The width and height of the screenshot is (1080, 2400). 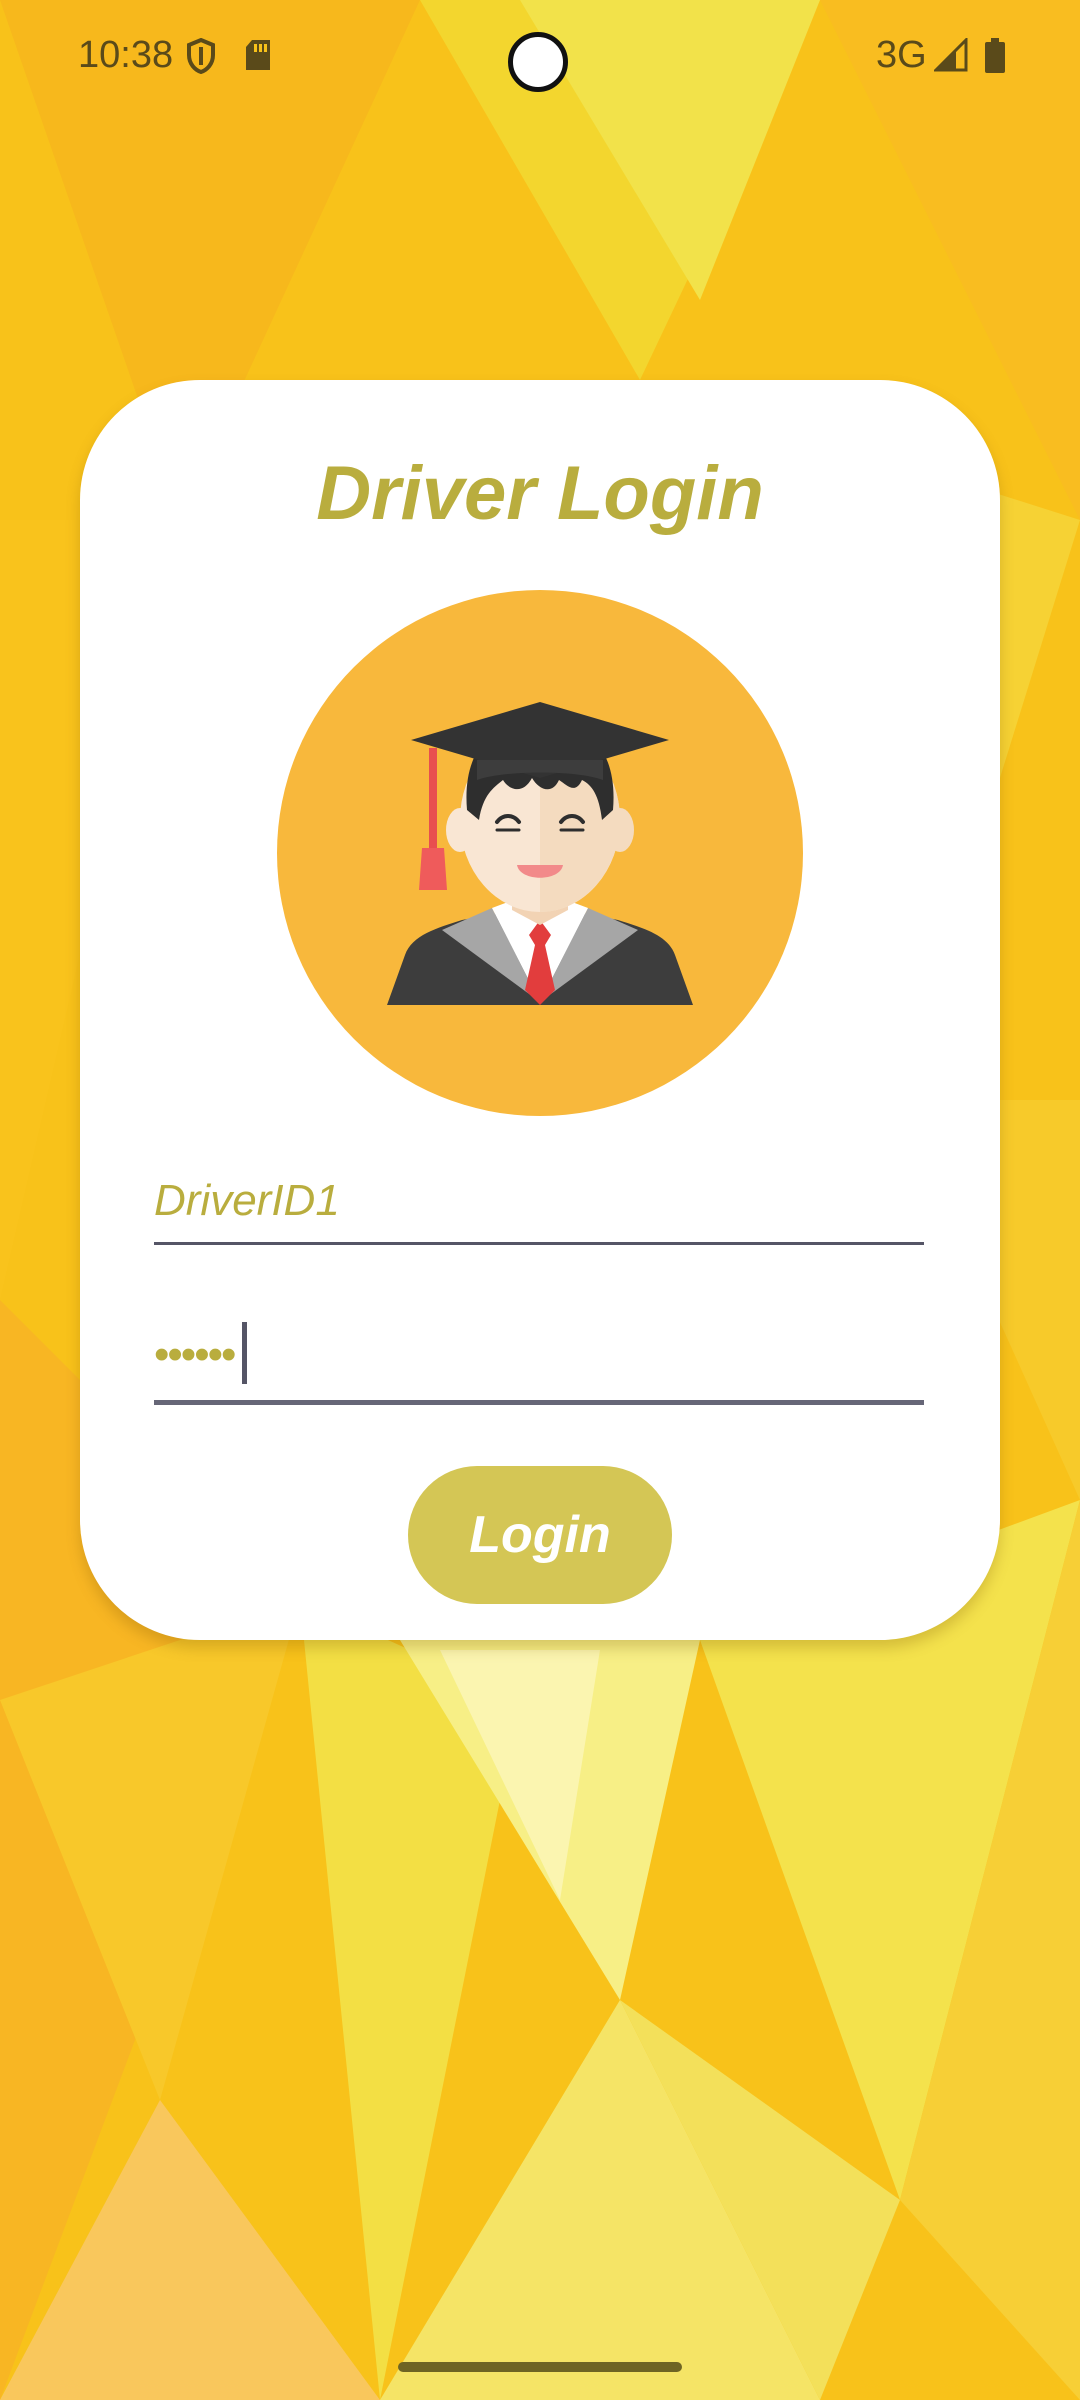 I want to click on home-indicator, so click(x=540, y=2367).